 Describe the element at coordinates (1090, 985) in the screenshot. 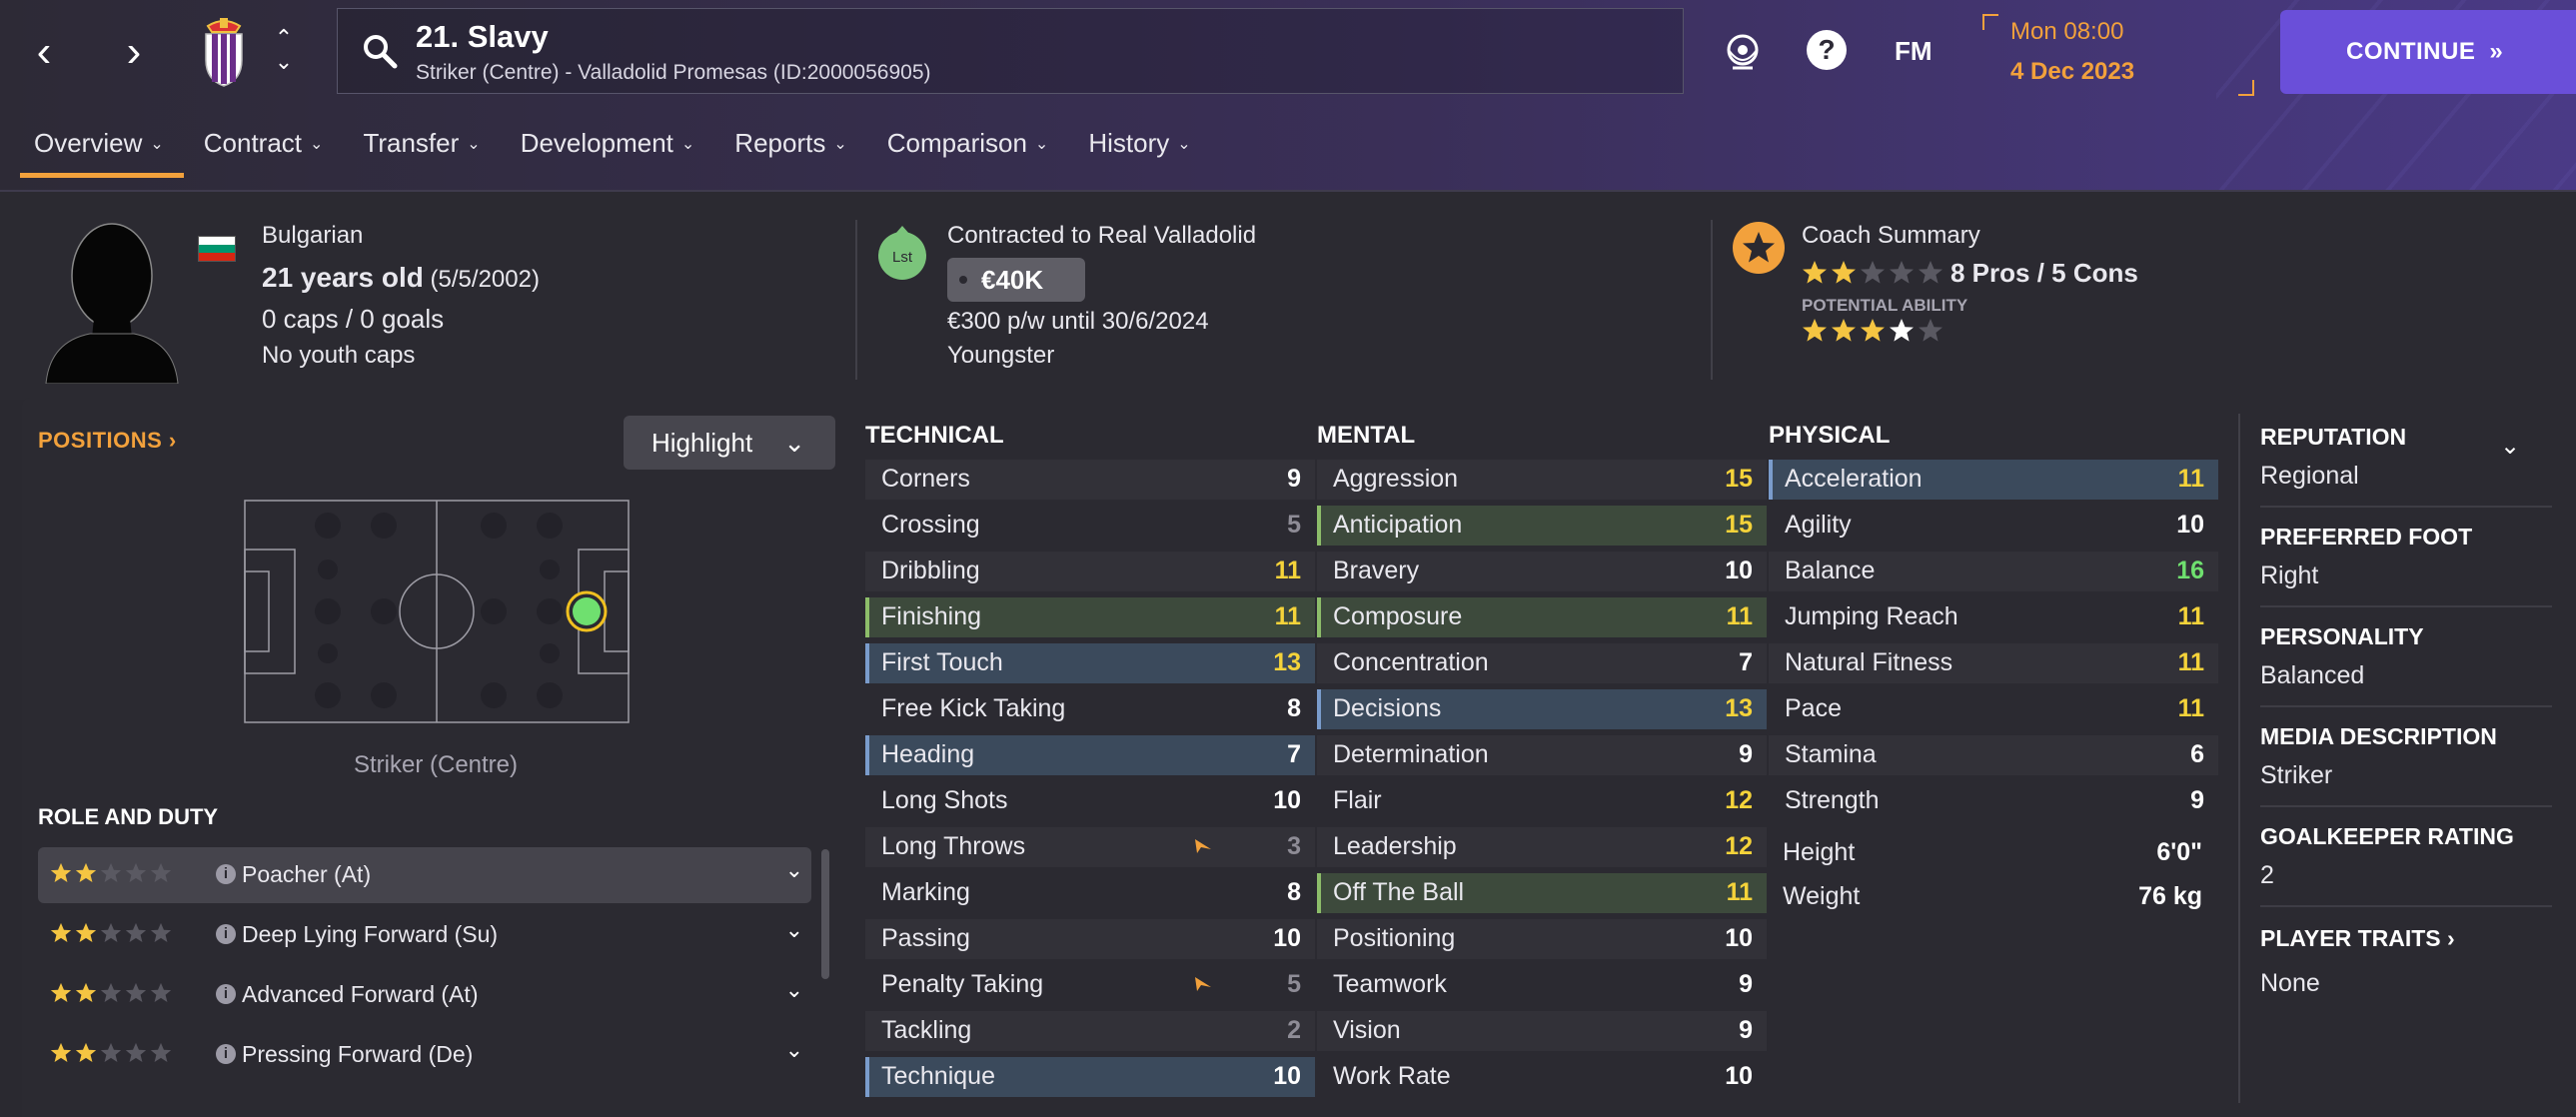

I see `attribute-row-penalty-taking: Penalty Taking 5` at that location.